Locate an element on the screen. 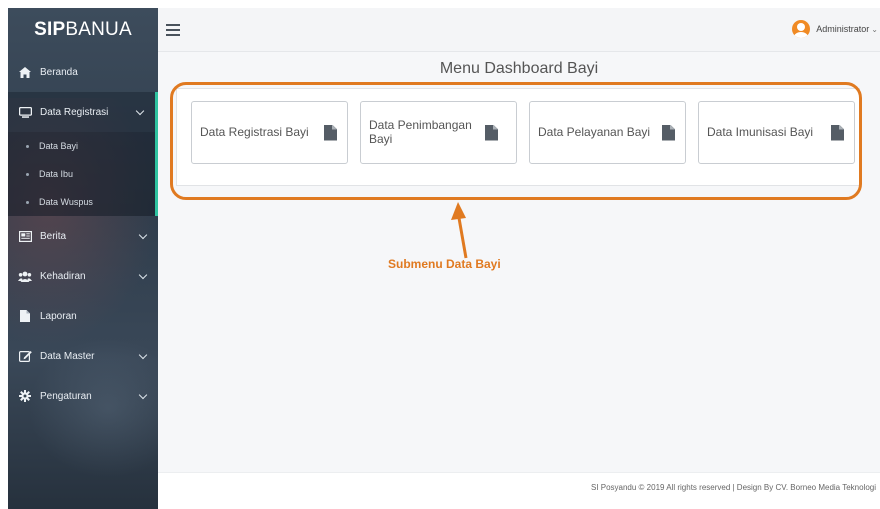 Image resolution: width=880 pixels, height=509 pixels. sidebar-subitem-label: Data Wuspus is located at coordinates (66, 202).